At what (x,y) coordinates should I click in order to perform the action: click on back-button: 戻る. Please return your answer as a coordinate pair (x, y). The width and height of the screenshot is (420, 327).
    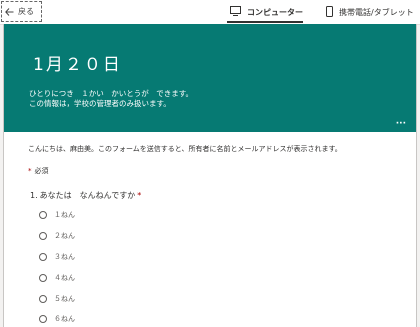
    Looking at the image, I should click on (21, 11).